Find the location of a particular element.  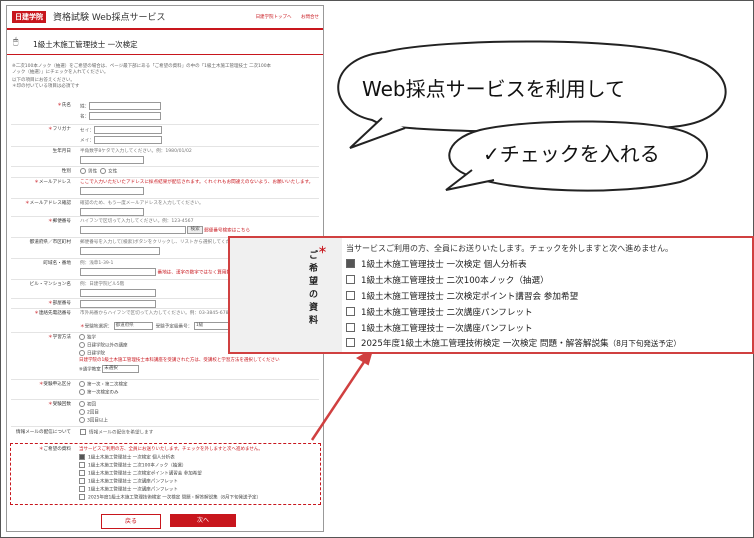

materials-label-cell: ＊ご希望の資料 is located at coordinates (286, 295).